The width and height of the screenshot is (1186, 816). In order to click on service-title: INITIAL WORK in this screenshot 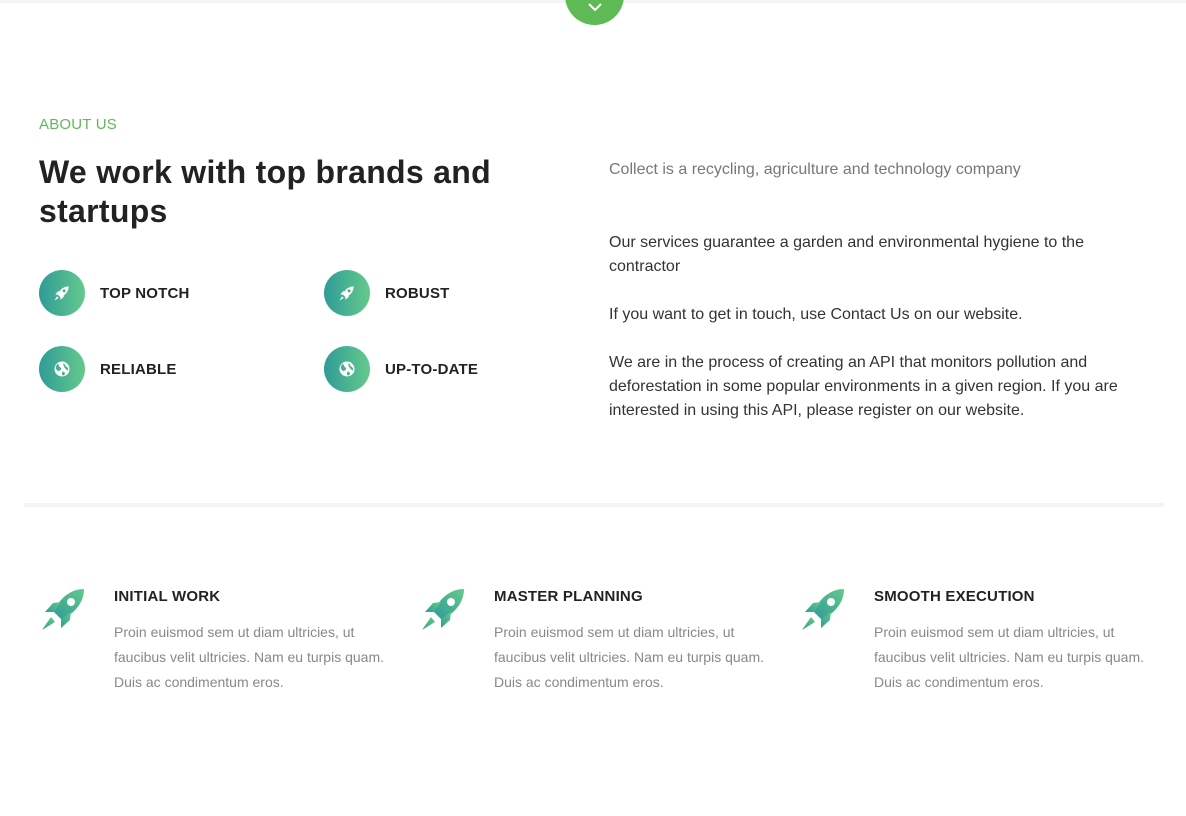, I will do `click(167, 596)`.